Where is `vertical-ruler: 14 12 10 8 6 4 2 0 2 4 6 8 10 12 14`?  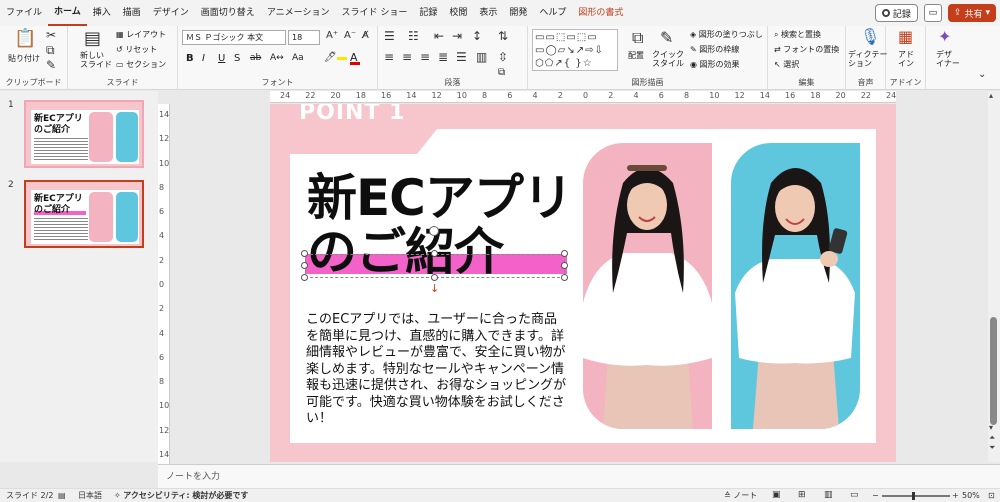 vertical-ruler: 14 12 10 8 6 4 2 0 2 4 6 8 10 12 14 is located at coordinates (164, 284).